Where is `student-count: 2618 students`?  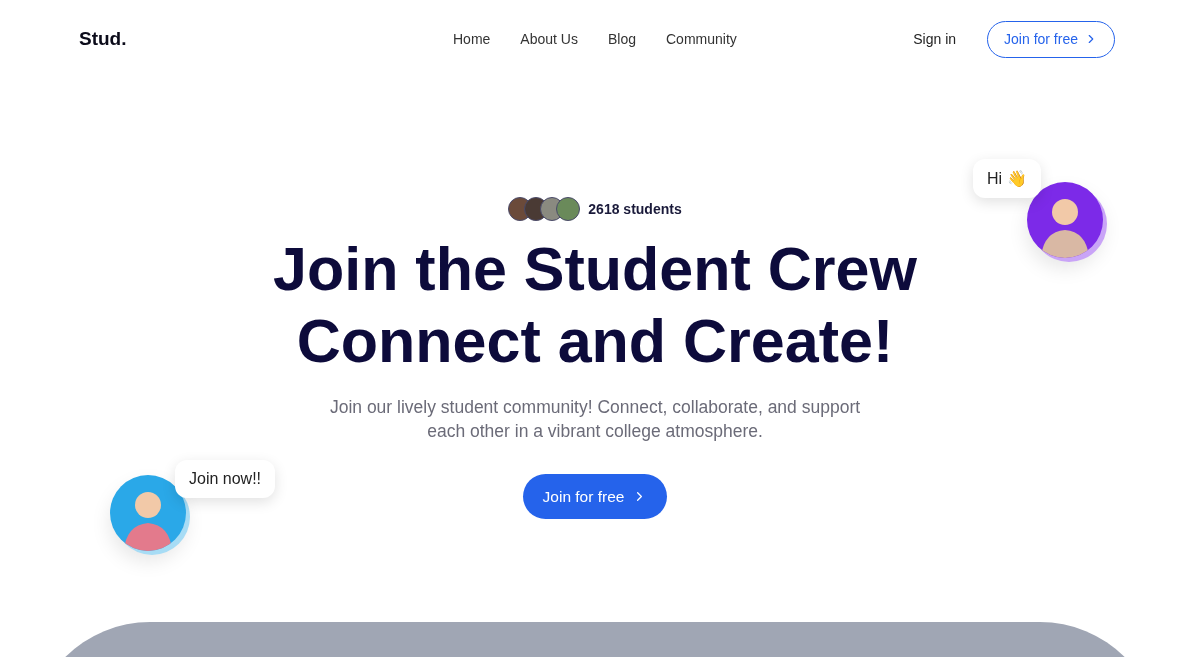
student-count: 2618 students is located at coordinates (635, 209).